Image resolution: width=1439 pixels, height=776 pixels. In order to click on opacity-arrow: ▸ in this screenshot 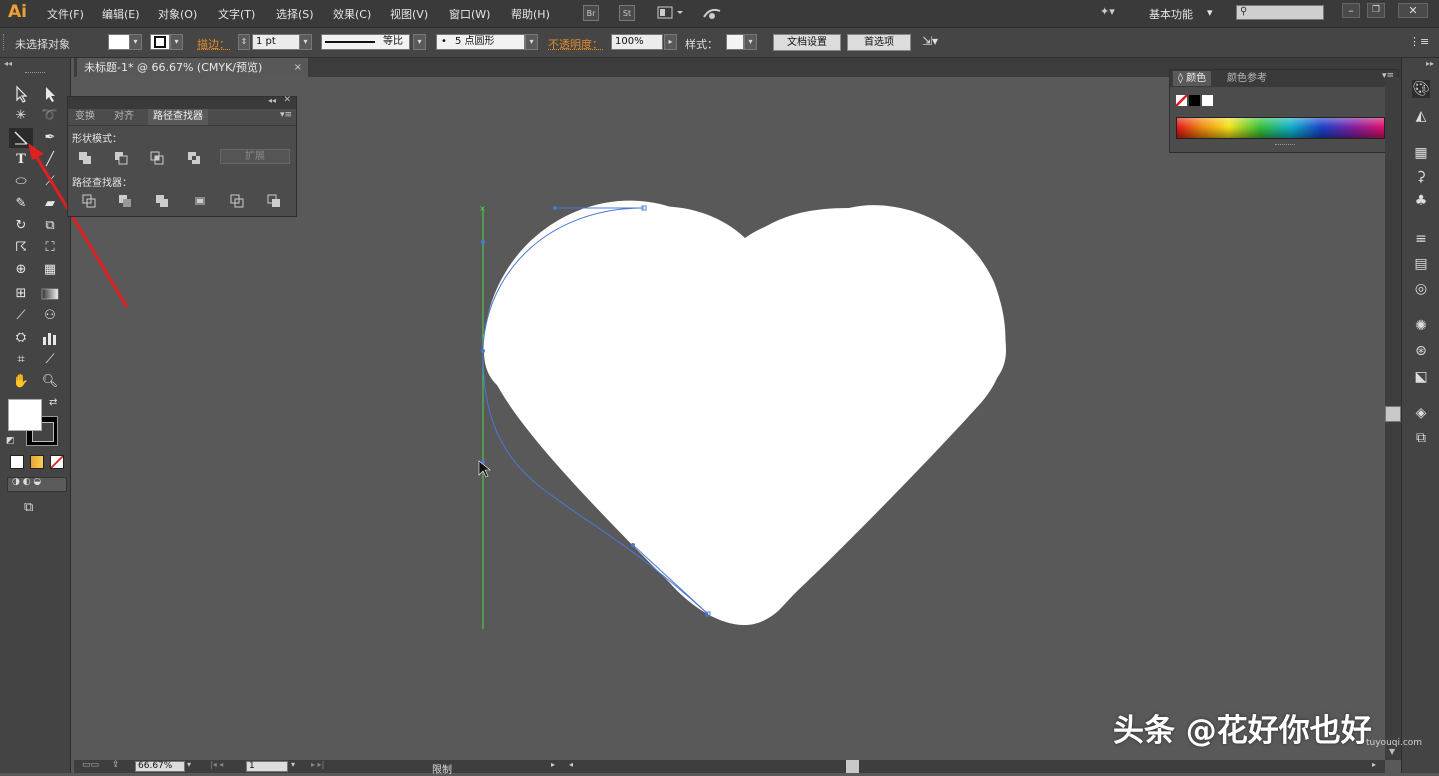, I will do `click(670, 42)`.